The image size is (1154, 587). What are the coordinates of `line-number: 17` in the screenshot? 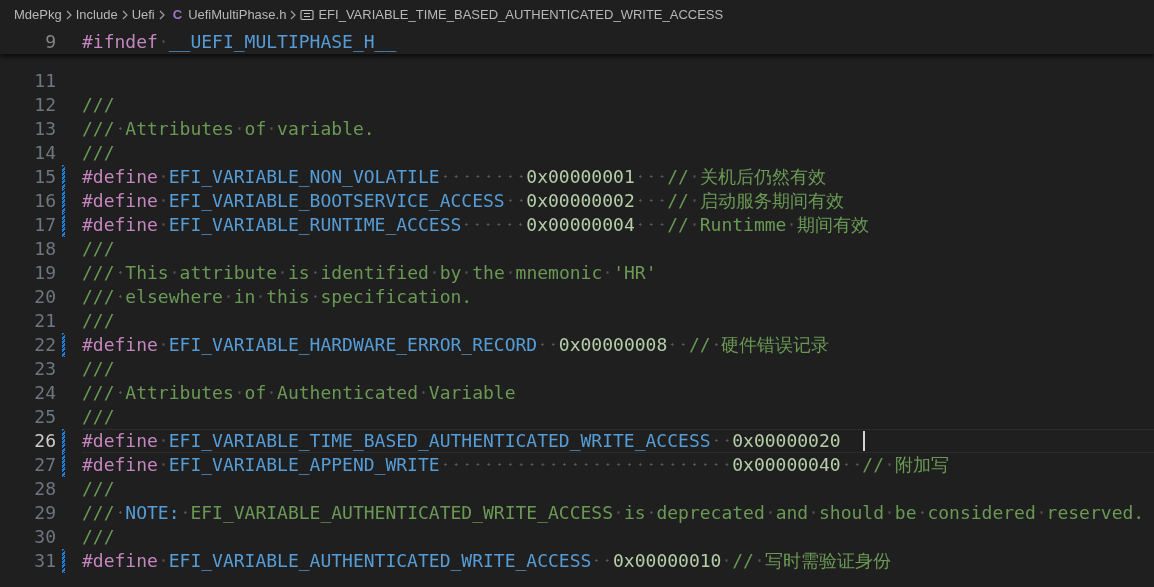 It's located at (44, 225).